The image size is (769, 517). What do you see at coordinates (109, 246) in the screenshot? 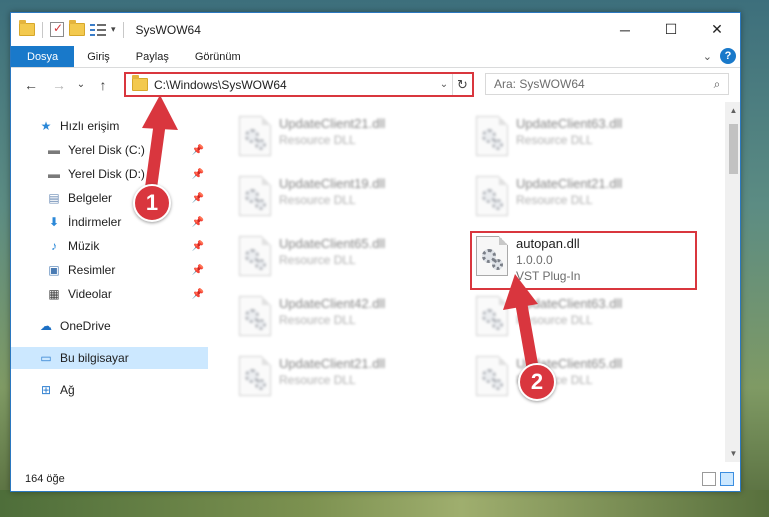
I see `nav-music: ♪ Müzik 📌` at bounding box center [109, 246].